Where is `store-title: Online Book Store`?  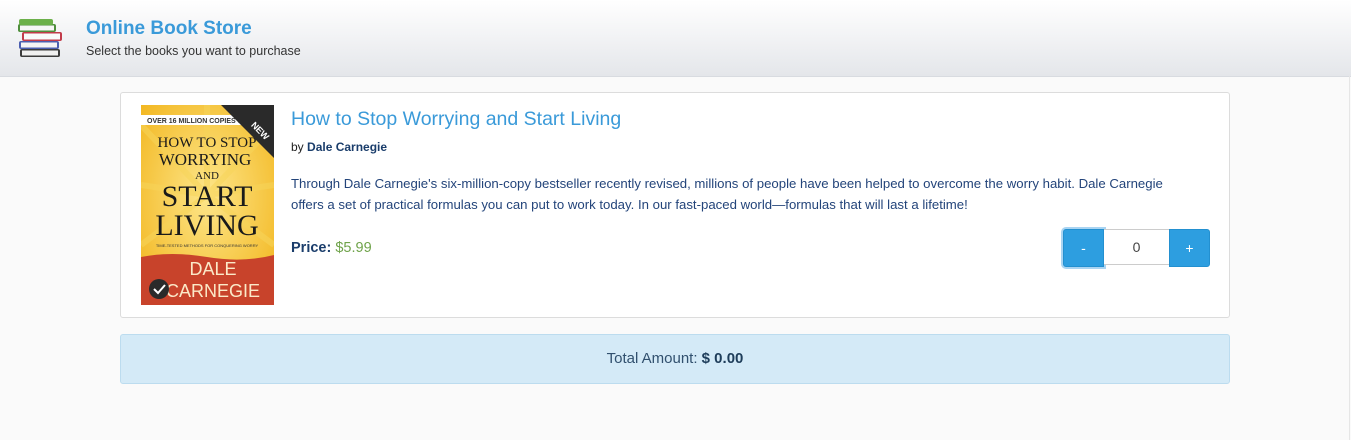
store-title: Online Book Store is located at coordinates (169, 28).